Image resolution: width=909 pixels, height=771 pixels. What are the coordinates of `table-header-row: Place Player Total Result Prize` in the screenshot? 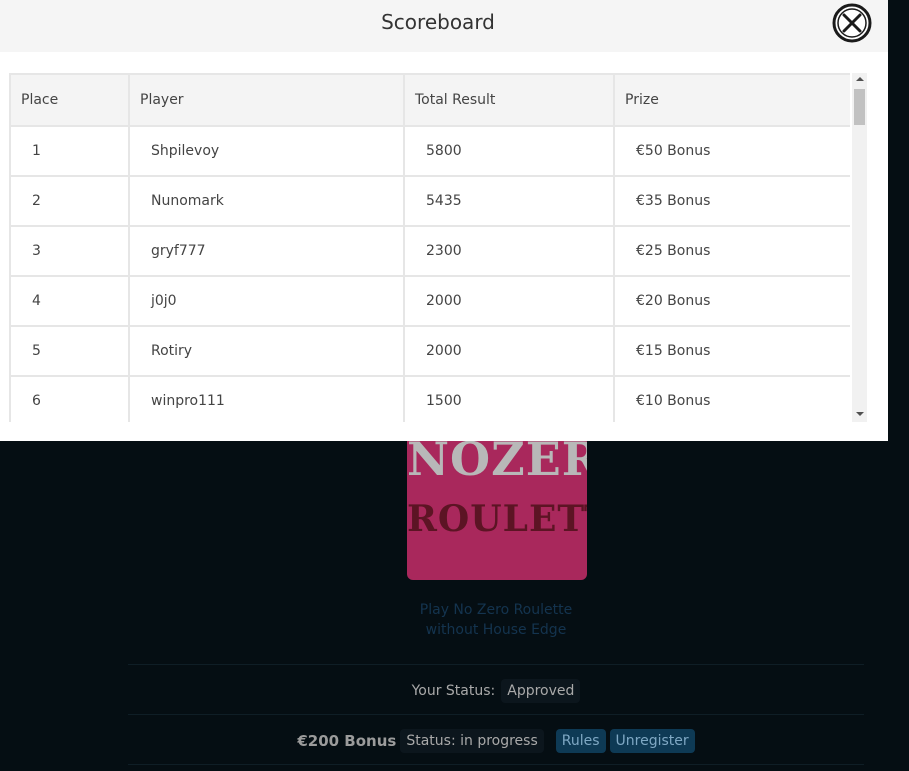 It's located at (429, 100).